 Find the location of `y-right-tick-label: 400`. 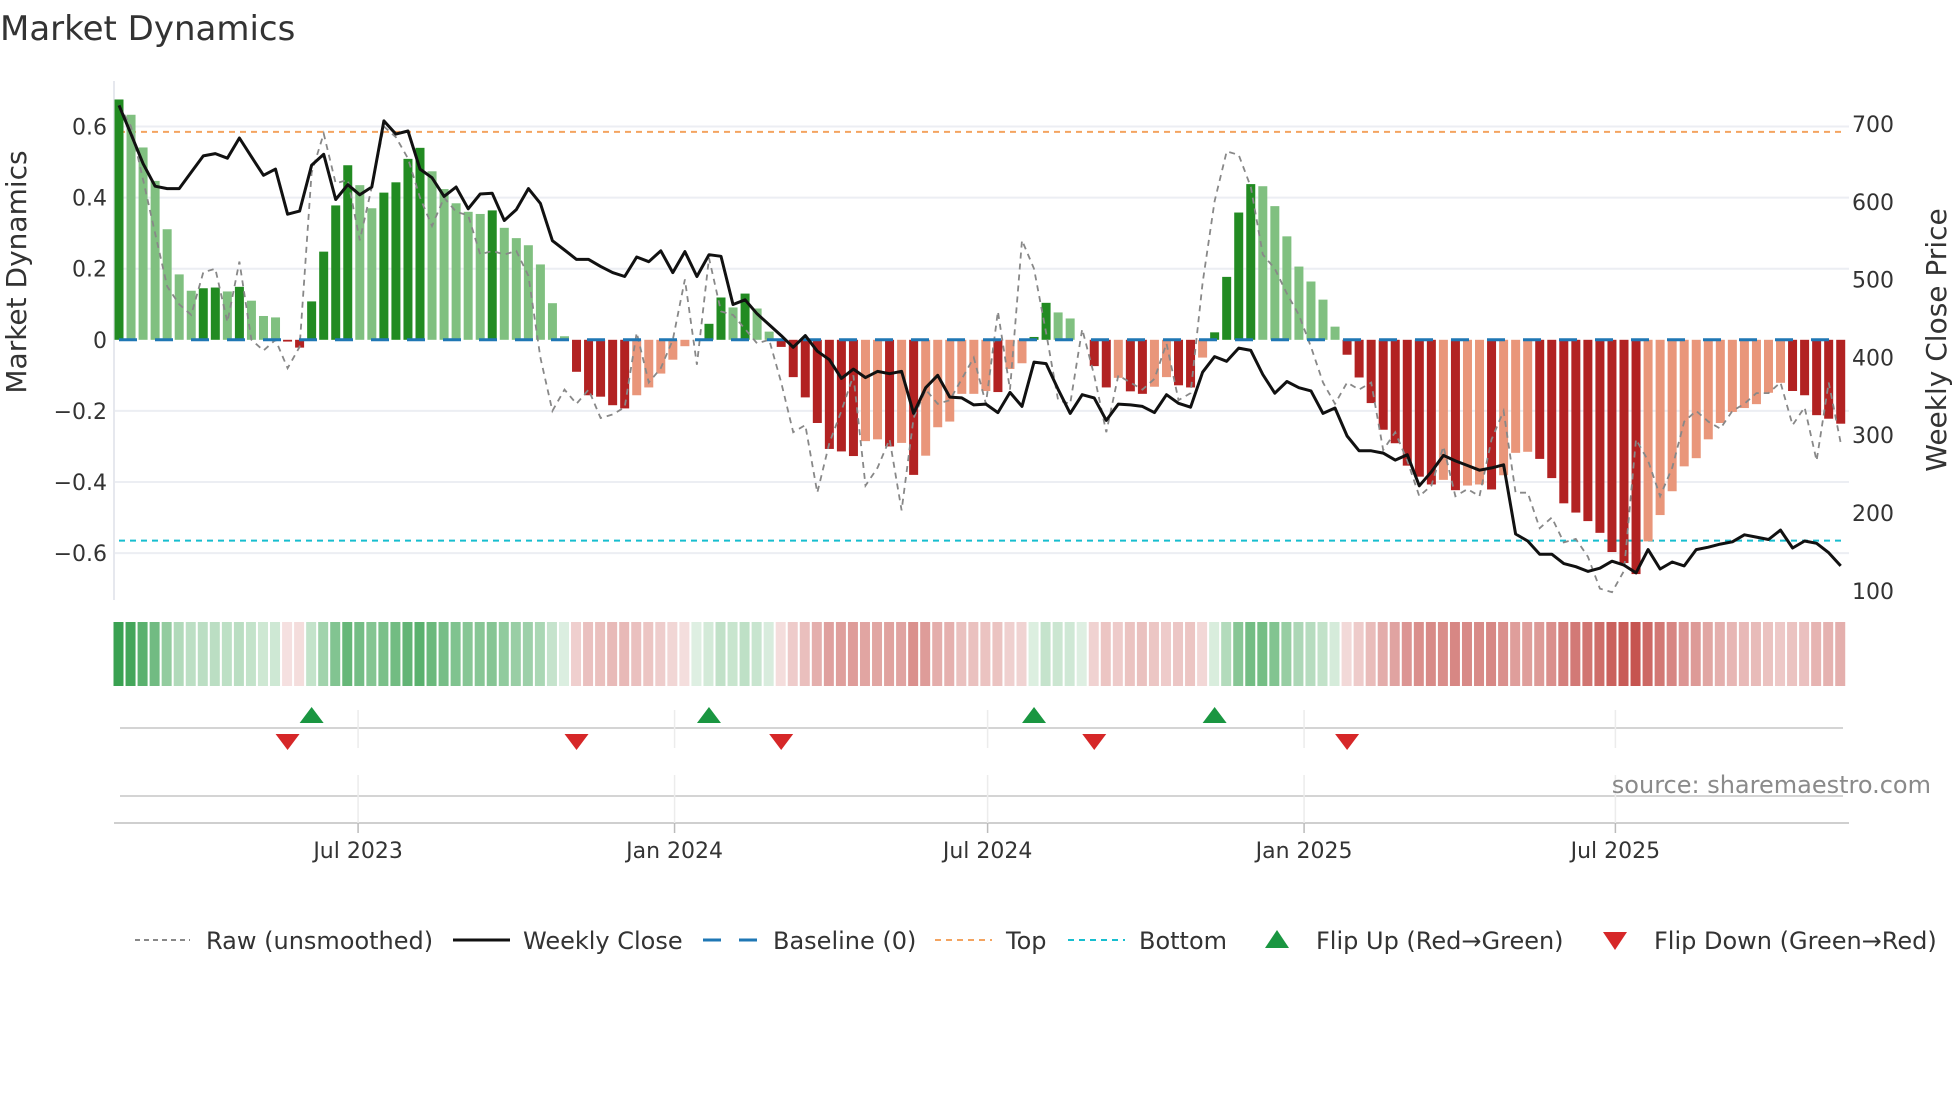

y-right-tick-label: 400 is located at coordinates (1873, 358).